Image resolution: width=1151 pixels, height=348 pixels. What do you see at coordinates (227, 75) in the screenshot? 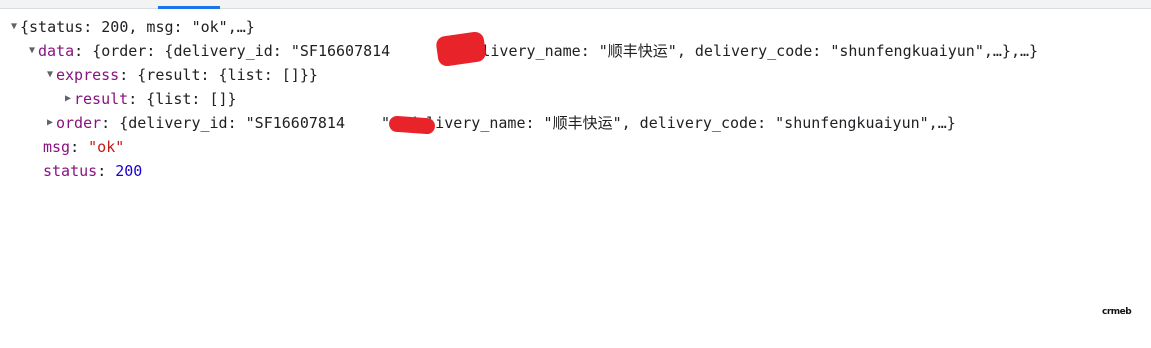
I see `express-summary: {result: {list: []}}` at bounding box center [227, 75].